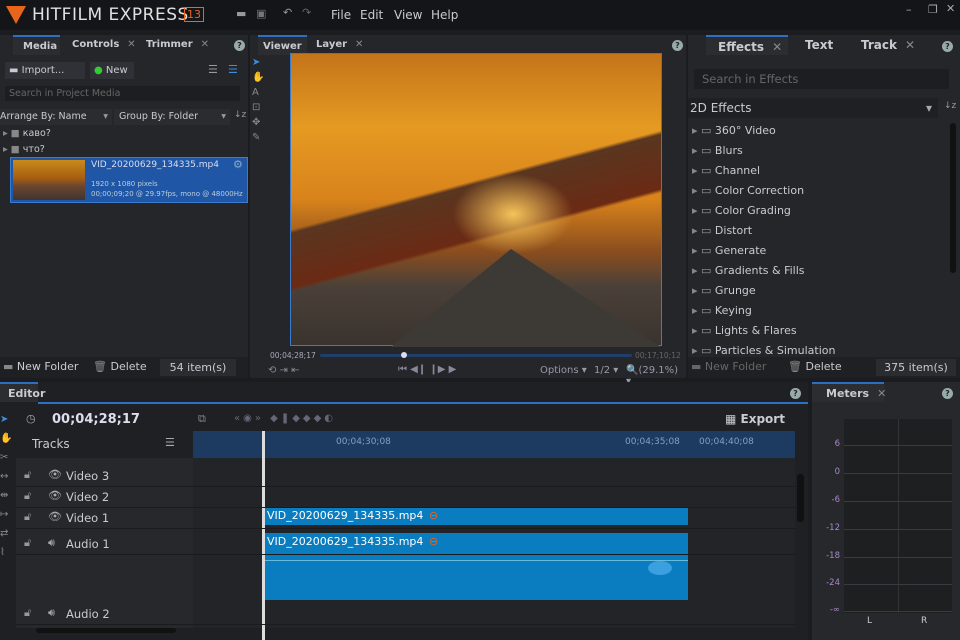  What do you see at coordinates (953, 198) in the screenshot?
I see `effects-scrollbar` at bounding box center [953, 198].